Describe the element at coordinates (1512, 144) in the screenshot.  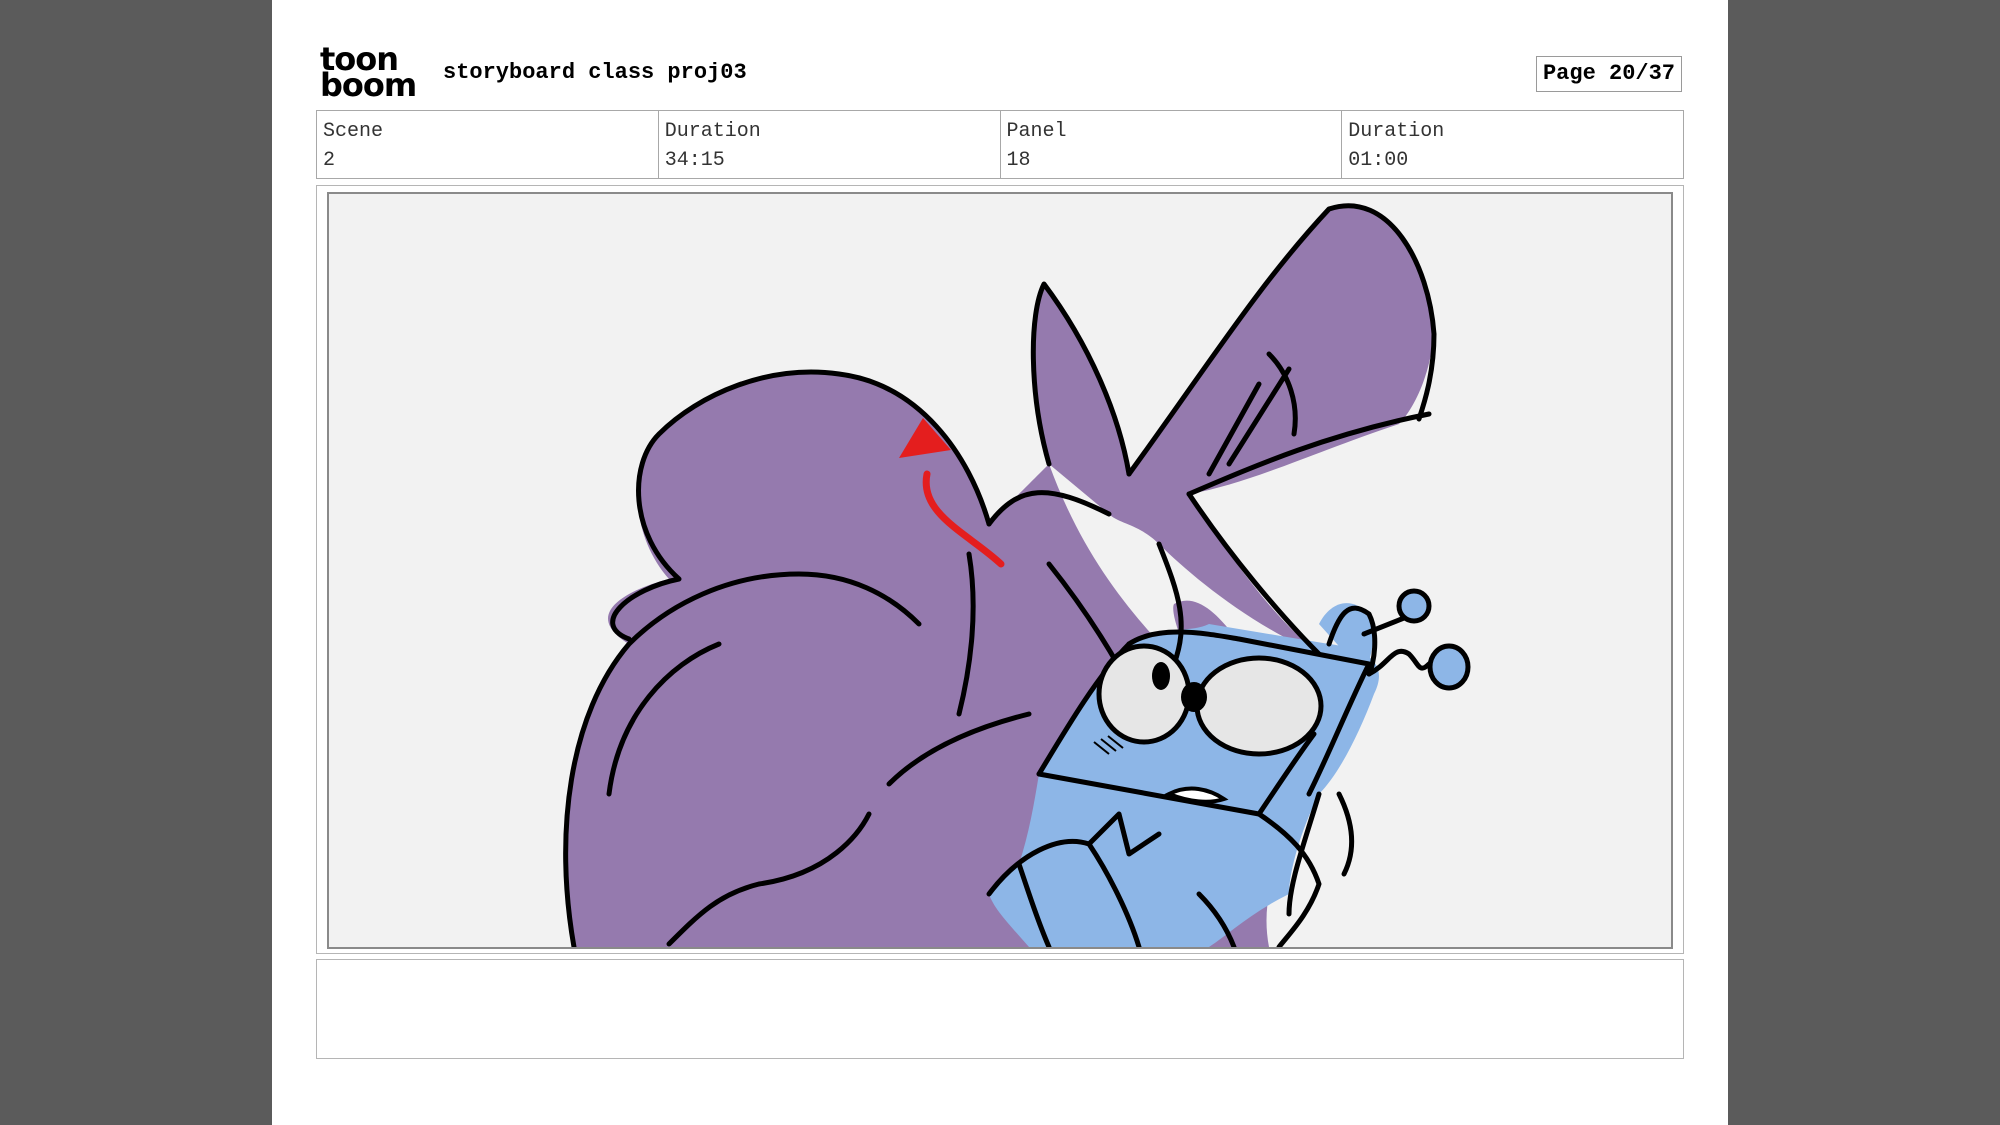
I see `panel-duration-cell: Duration 01:00` at that location.